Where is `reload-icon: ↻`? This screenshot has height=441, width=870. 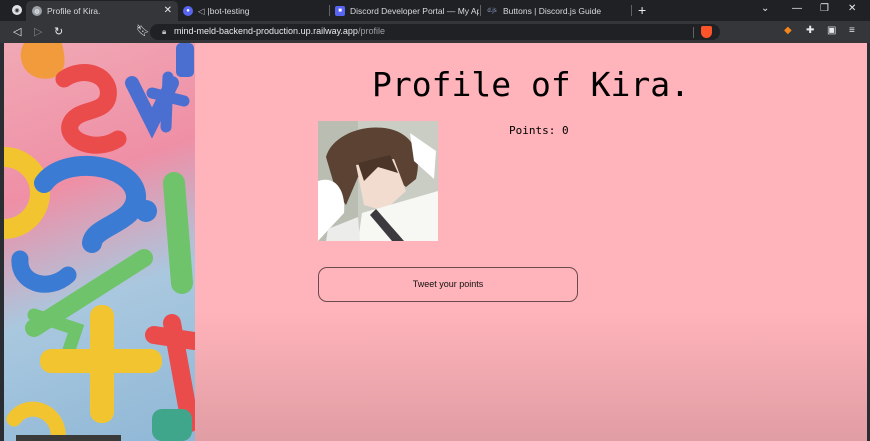
reload-icon: ↻ is located at coordinates (58, 31).